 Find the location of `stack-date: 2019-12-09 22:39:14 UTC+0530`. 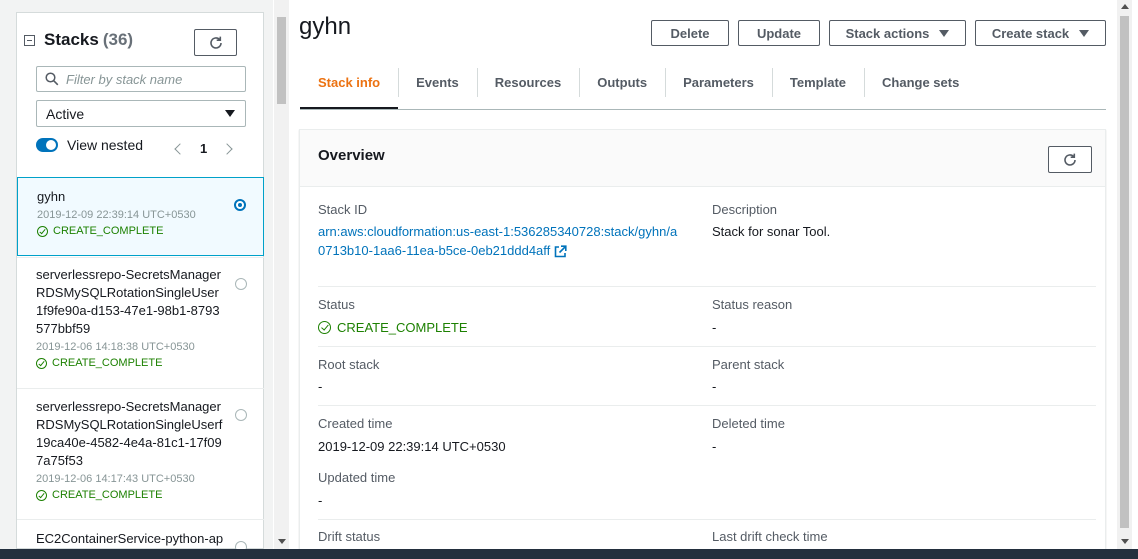

stack-date: 2019-12-09 22:39:14 UTC+0530 is located at coordinates (116, 215).